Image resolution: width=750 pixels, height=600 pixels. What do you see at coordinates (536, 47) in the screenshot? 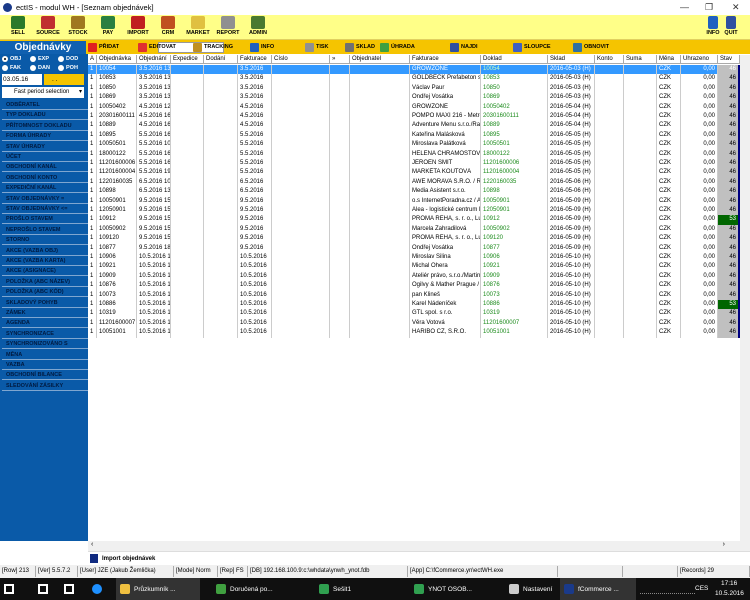
I see `action-8-button: SLOUPCE` at bounding box center [536, 47].